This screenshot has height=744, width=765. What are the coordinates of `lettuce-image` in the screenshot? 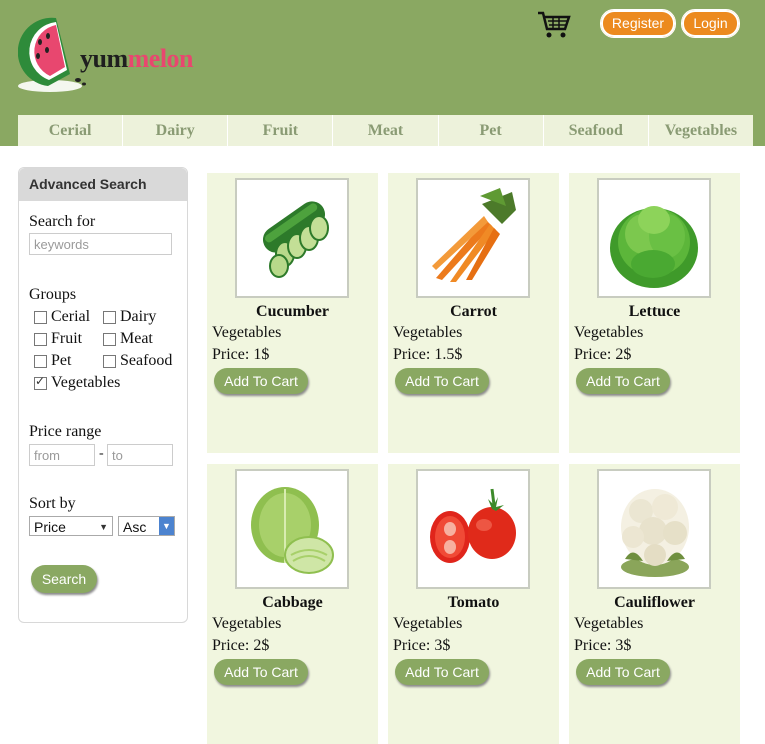 It's located at (654, 238).